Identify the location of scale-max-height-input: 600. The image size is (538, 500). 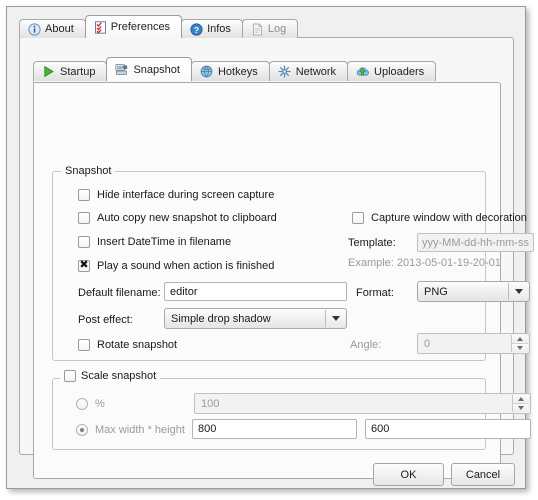
(448, 429).